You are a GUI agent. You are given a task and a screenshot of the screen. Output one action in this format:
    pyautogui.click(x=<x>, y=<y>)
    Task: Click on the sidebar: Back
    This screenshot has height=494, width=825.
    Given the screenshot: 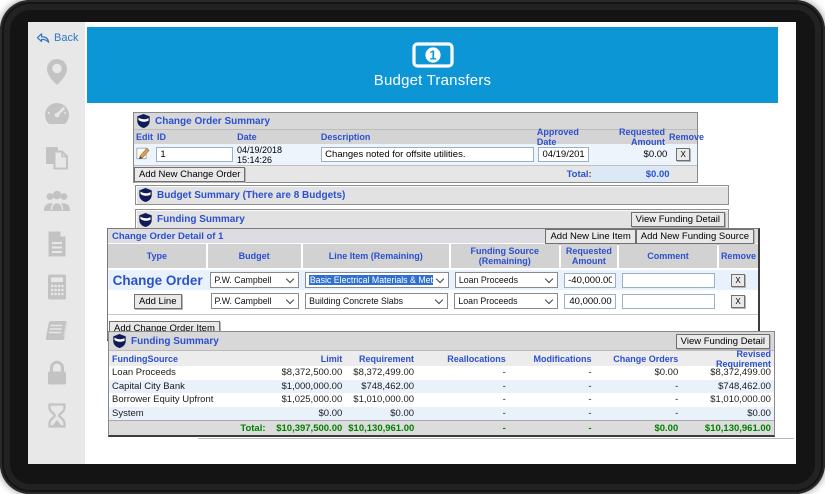 What is the action you would take?
    pyautogui.click(x=56, y=243)
    